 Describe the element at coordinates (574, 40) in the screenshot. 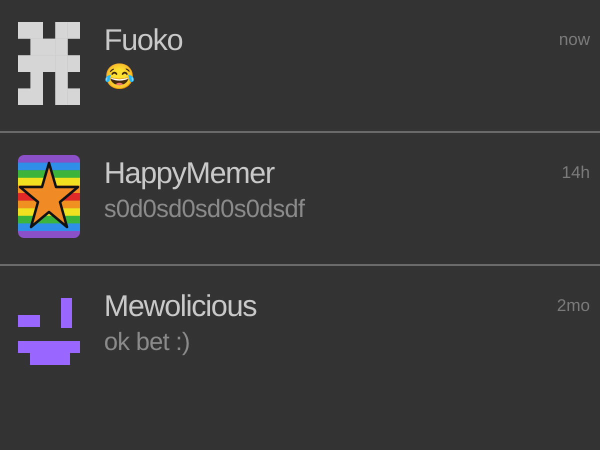

I see `timestamp: now` at that location.